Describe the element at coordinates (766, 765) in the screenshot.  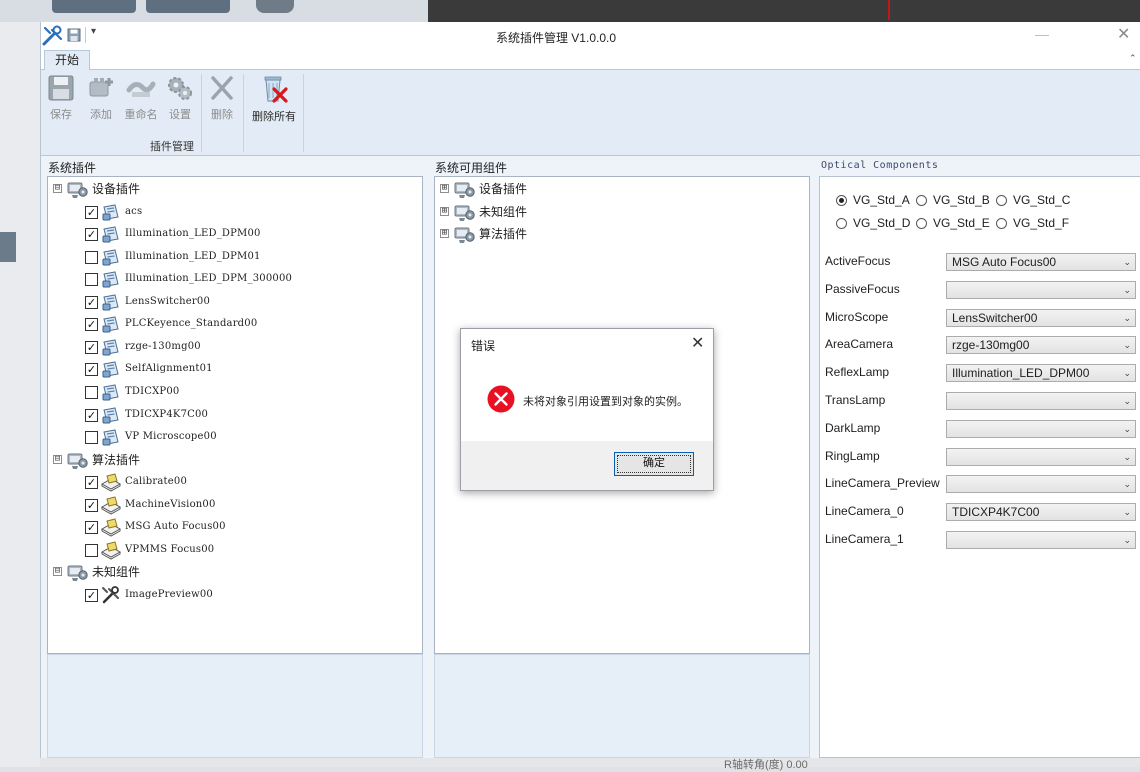
I see `background-status-text: R轴转角(度) 0.00` at that location.